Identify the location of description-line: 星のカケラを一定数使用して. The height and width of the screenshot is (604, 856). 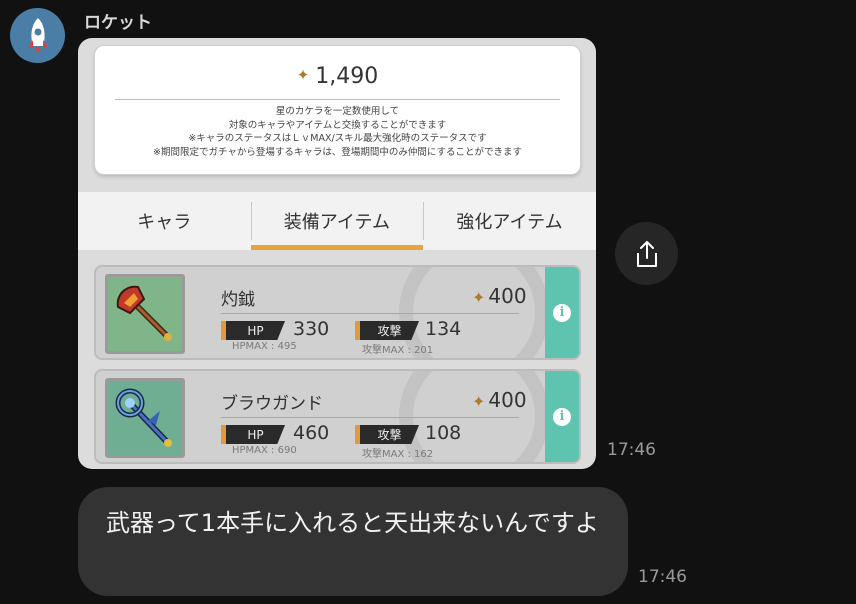
(337, 111).